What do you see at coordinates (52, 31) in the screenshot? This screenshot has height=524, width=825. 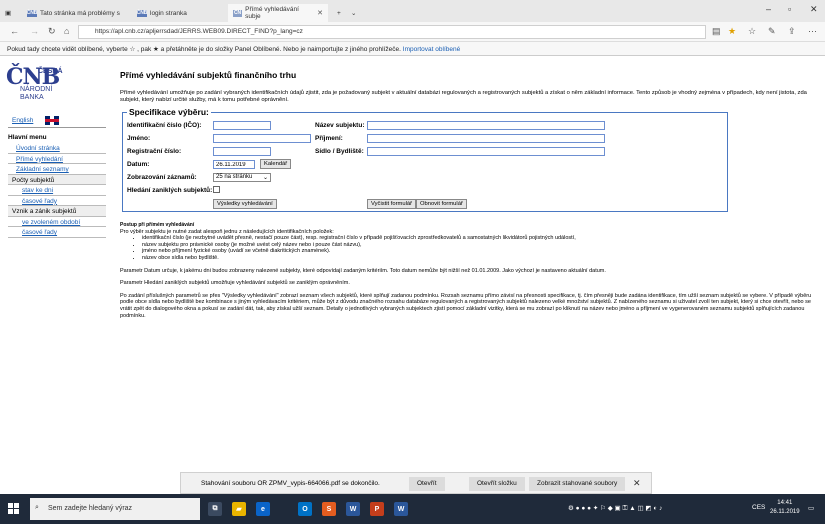 I see `refresh-icon: ↻` at bounding box center [52, 31].